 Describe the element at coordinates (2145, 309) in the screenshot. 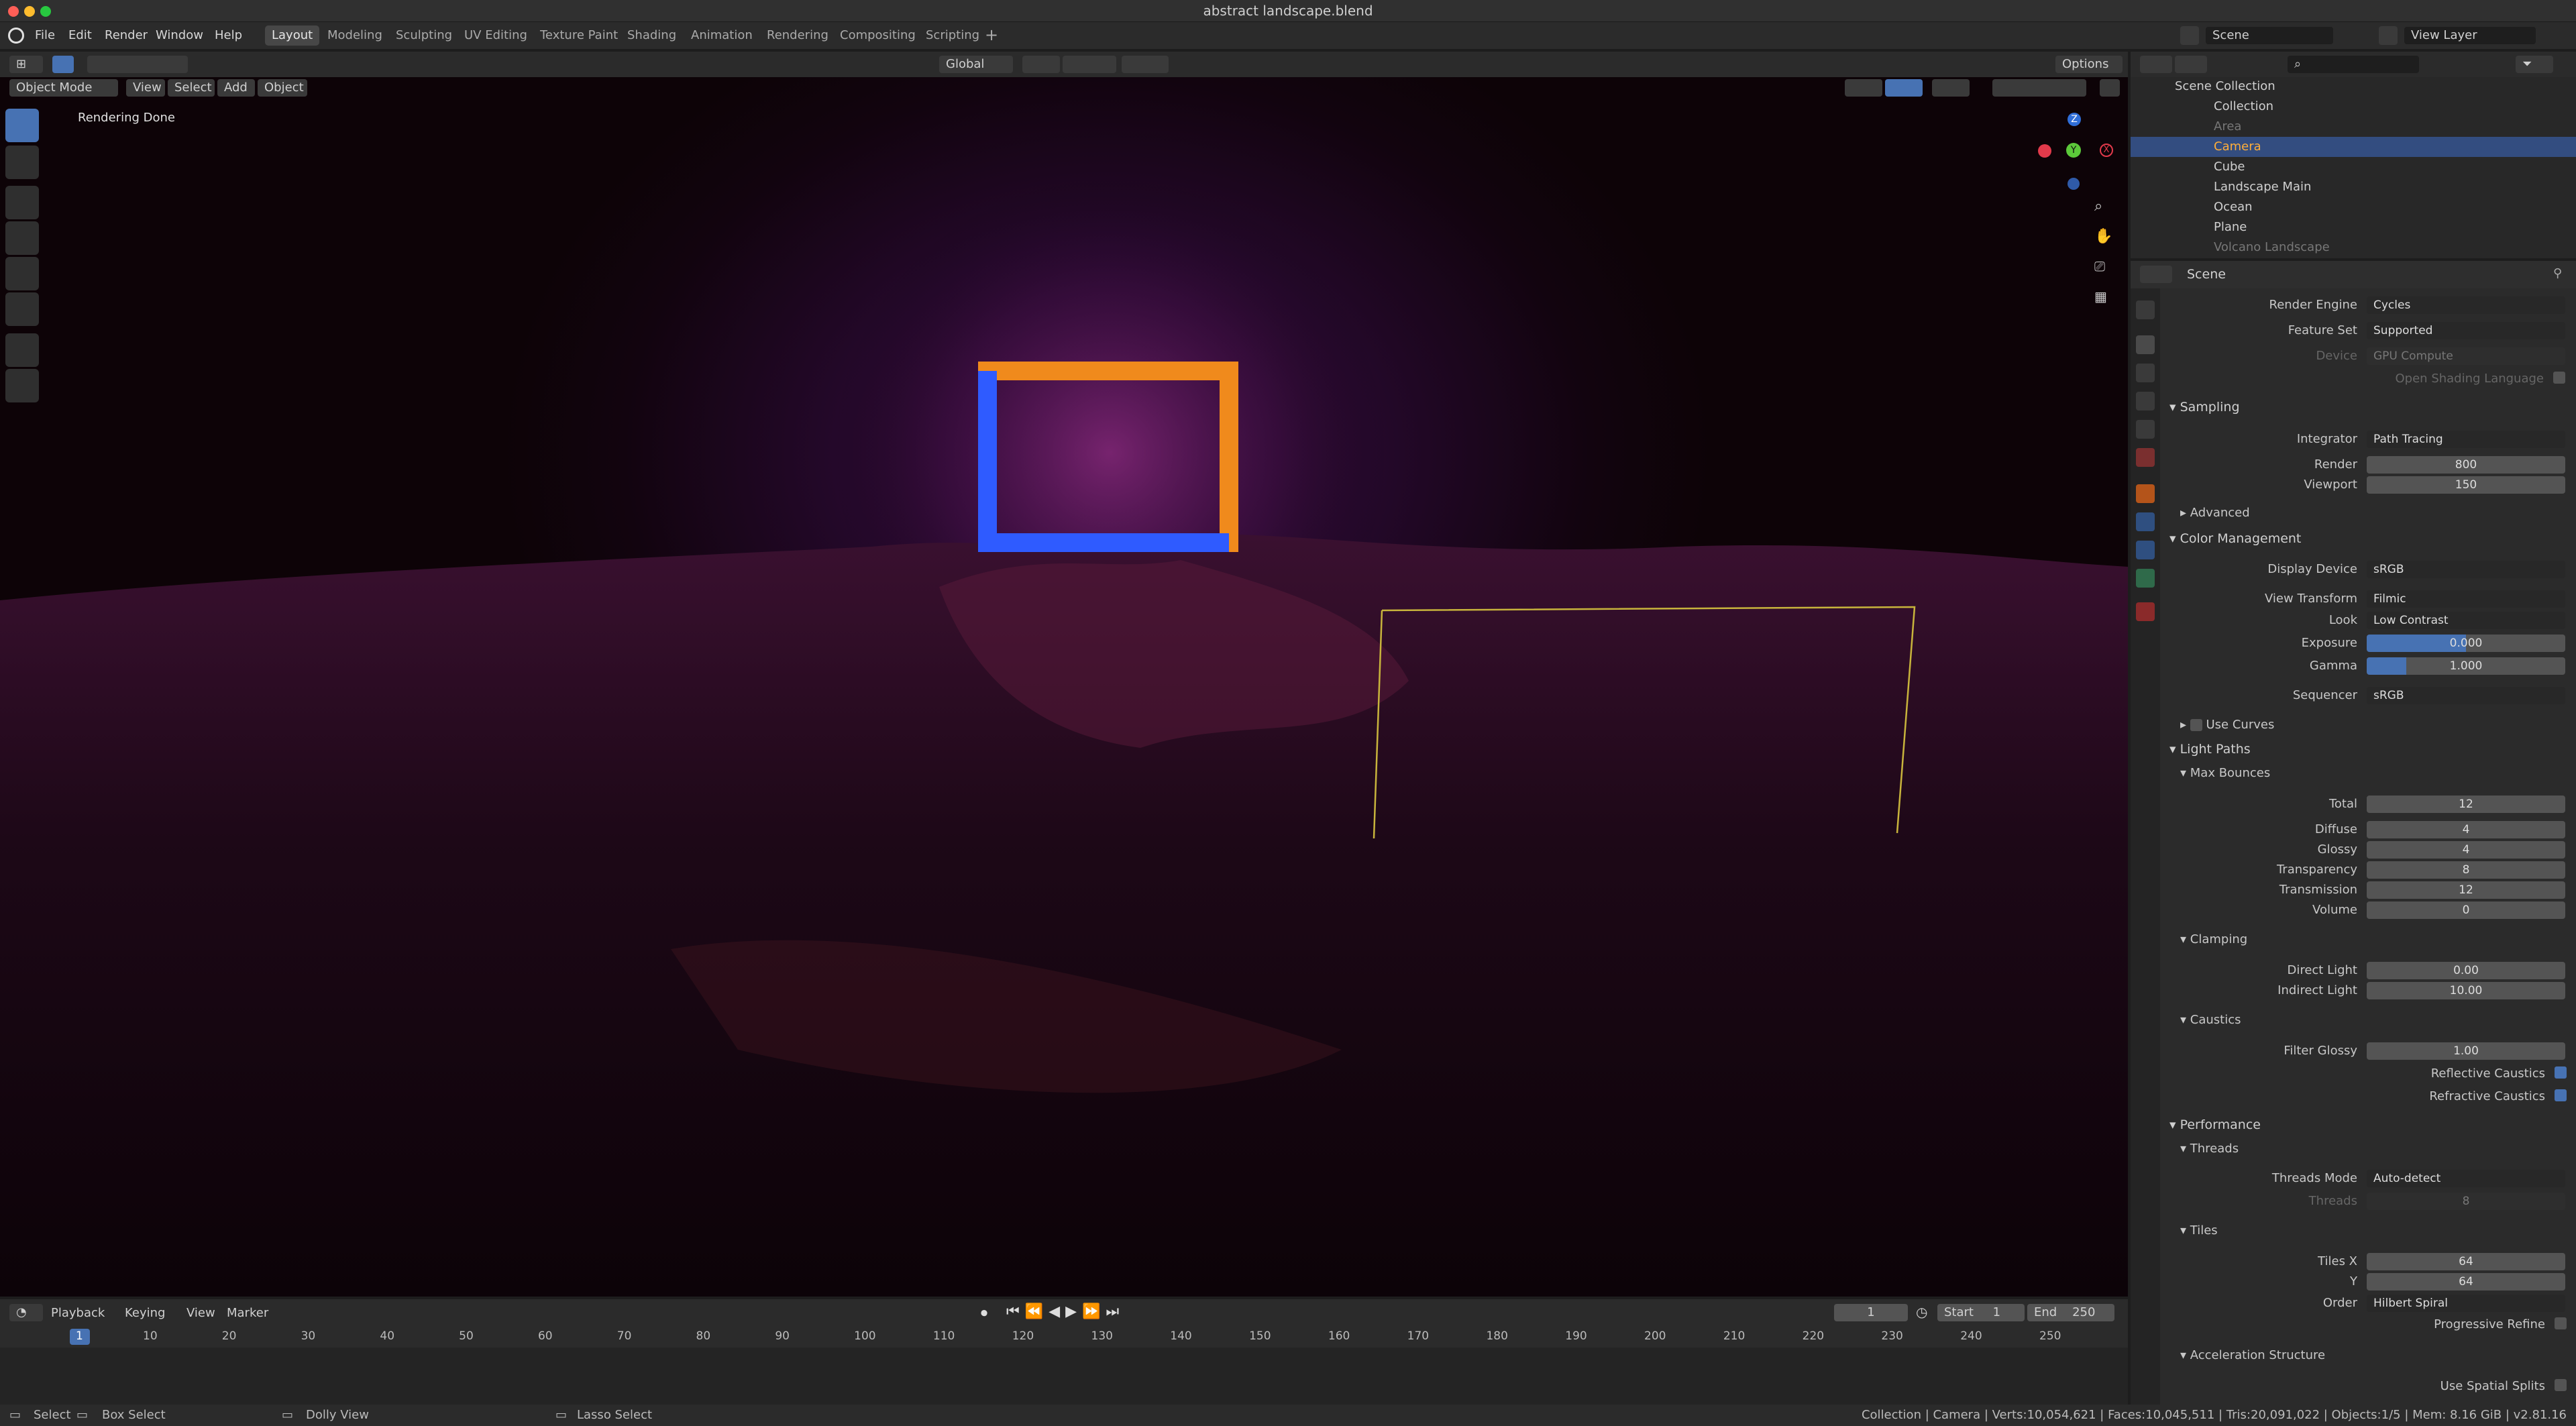

I see `tool-tab-icon` at that location.